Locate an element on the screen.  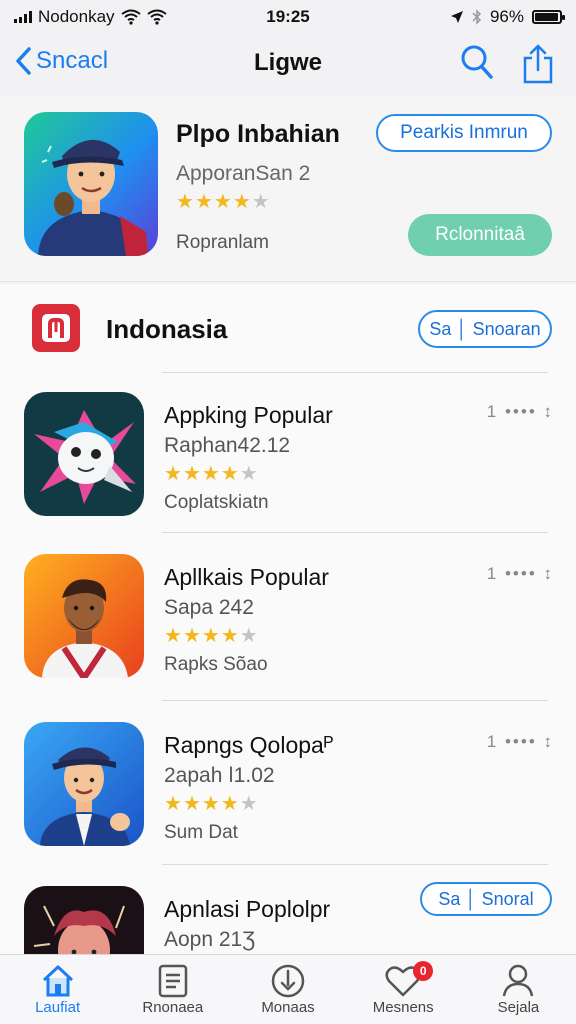
get-button: Sa │ Snoral is located at coordinates (486, 899).